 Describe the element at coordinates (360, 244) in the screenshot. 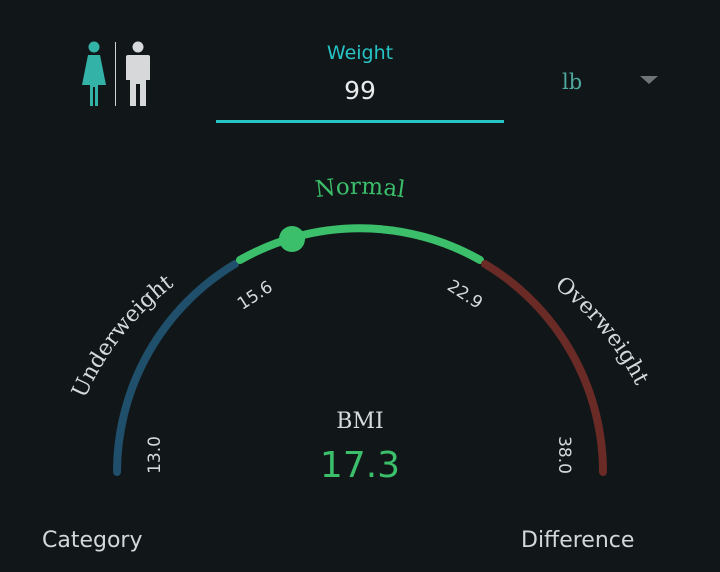

I see `normal-arc` at that location.